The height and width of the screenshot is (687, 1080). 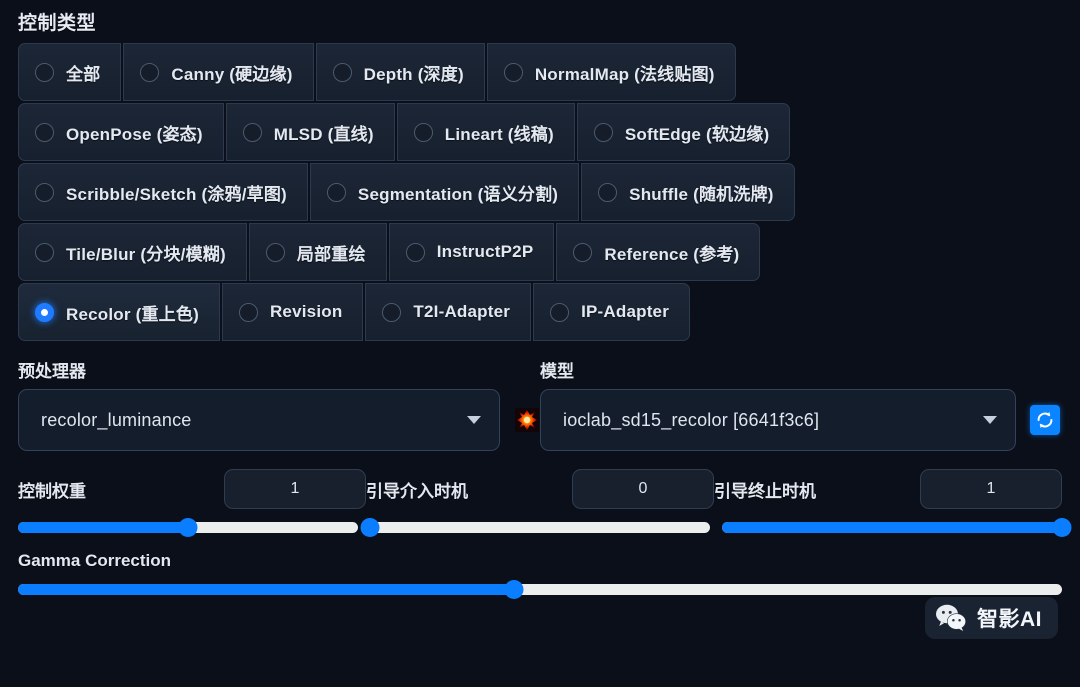 I want to click on control-type-option-label: NormalMap (法线贴图), so click(x=624, y=74).